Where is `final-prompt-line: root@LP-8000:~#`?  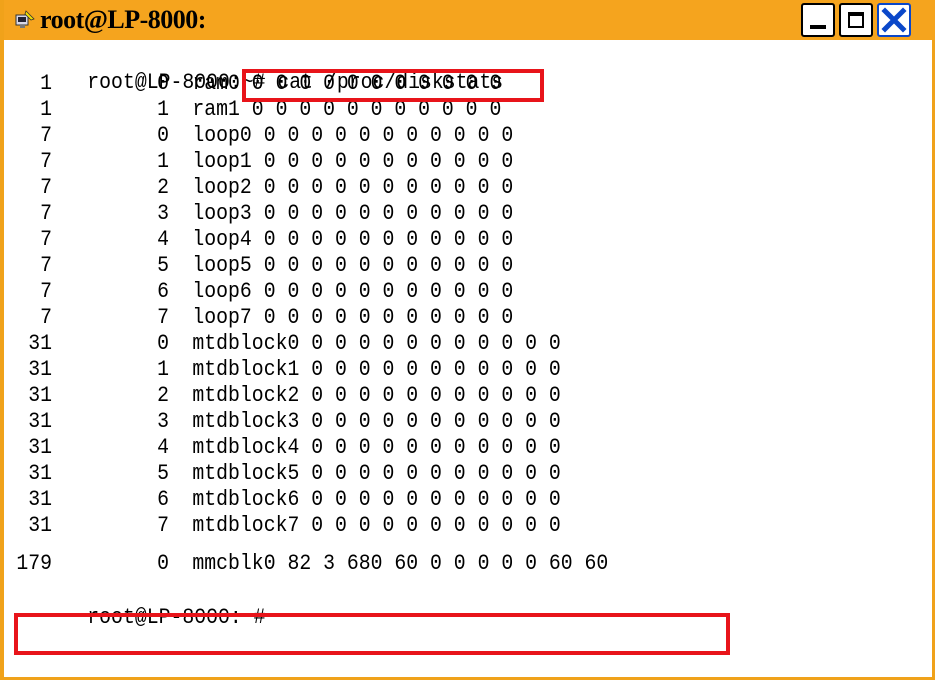
final-prompt-line: root@LP-8000:~# is located at coordinates (140, 604).